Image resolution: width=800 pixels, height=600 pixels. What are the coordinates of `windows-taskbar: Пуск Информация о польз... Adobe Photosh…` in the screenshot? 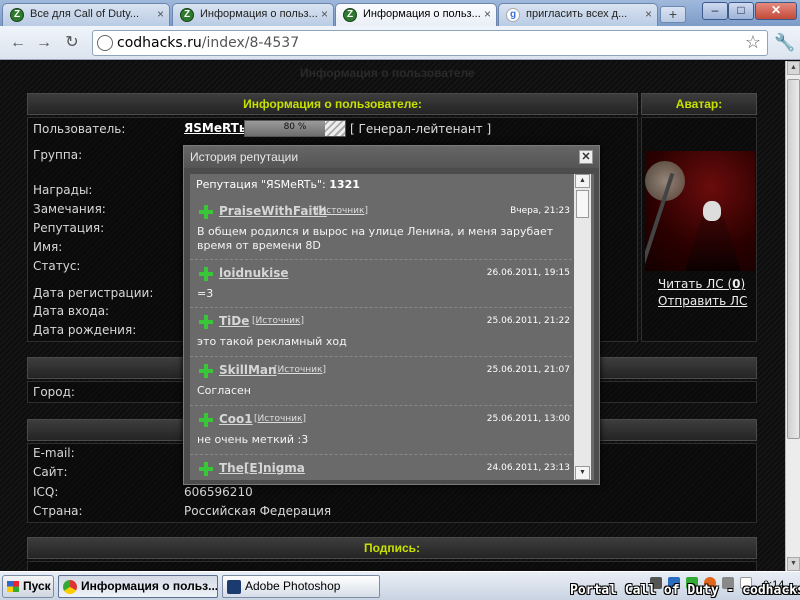 It's located at (400, 585).